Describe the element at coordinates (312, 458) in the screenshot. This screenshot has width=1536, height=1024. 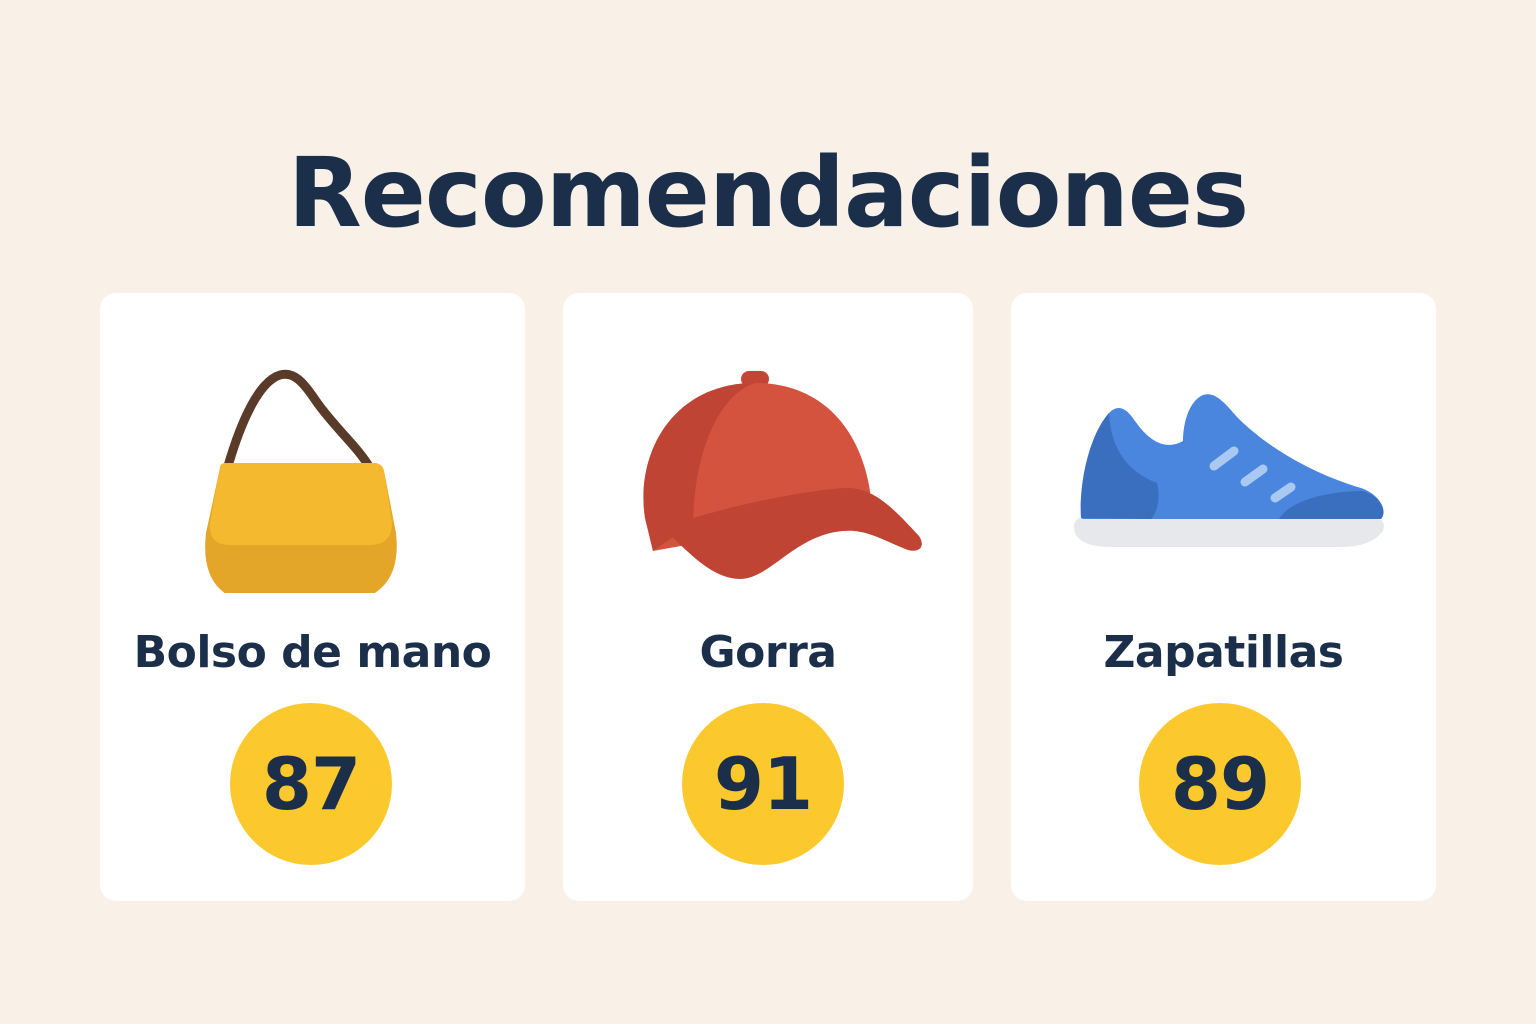
I see `handbag-icon` at that location.